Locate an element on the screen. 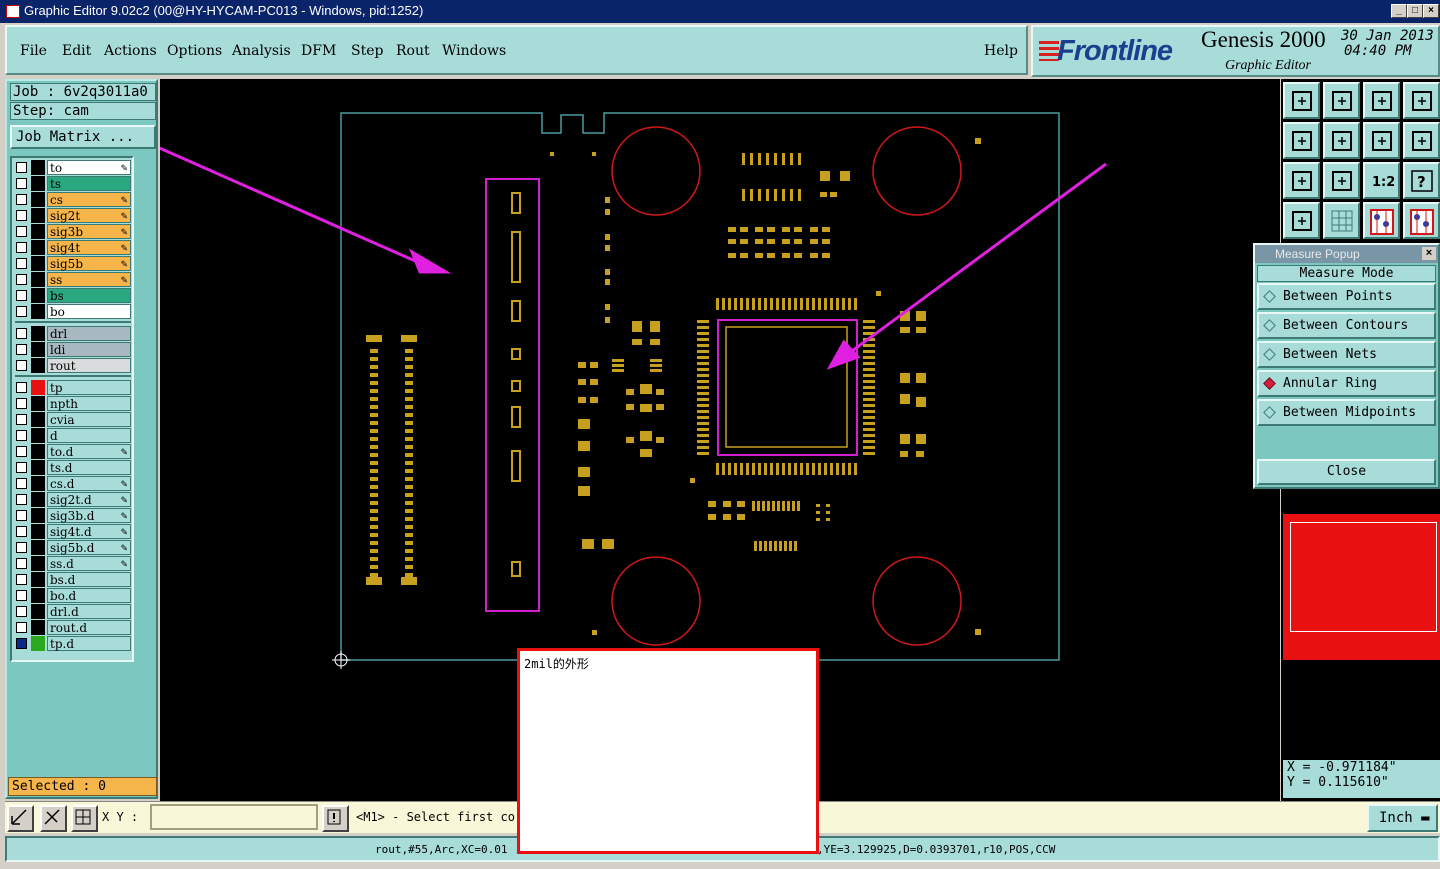 The height and width of the screenshot is (869, 1440). menu-options: Options is located at coordinates (194, 51).